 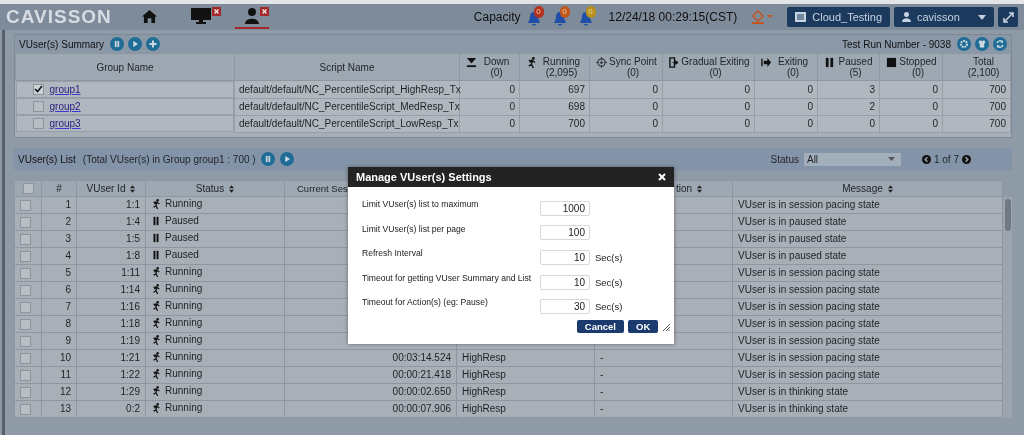 What do you see at coordinates (852, 159) in the screenshot?
I see `status-dropdown: All` at bounding box center [852, 159].